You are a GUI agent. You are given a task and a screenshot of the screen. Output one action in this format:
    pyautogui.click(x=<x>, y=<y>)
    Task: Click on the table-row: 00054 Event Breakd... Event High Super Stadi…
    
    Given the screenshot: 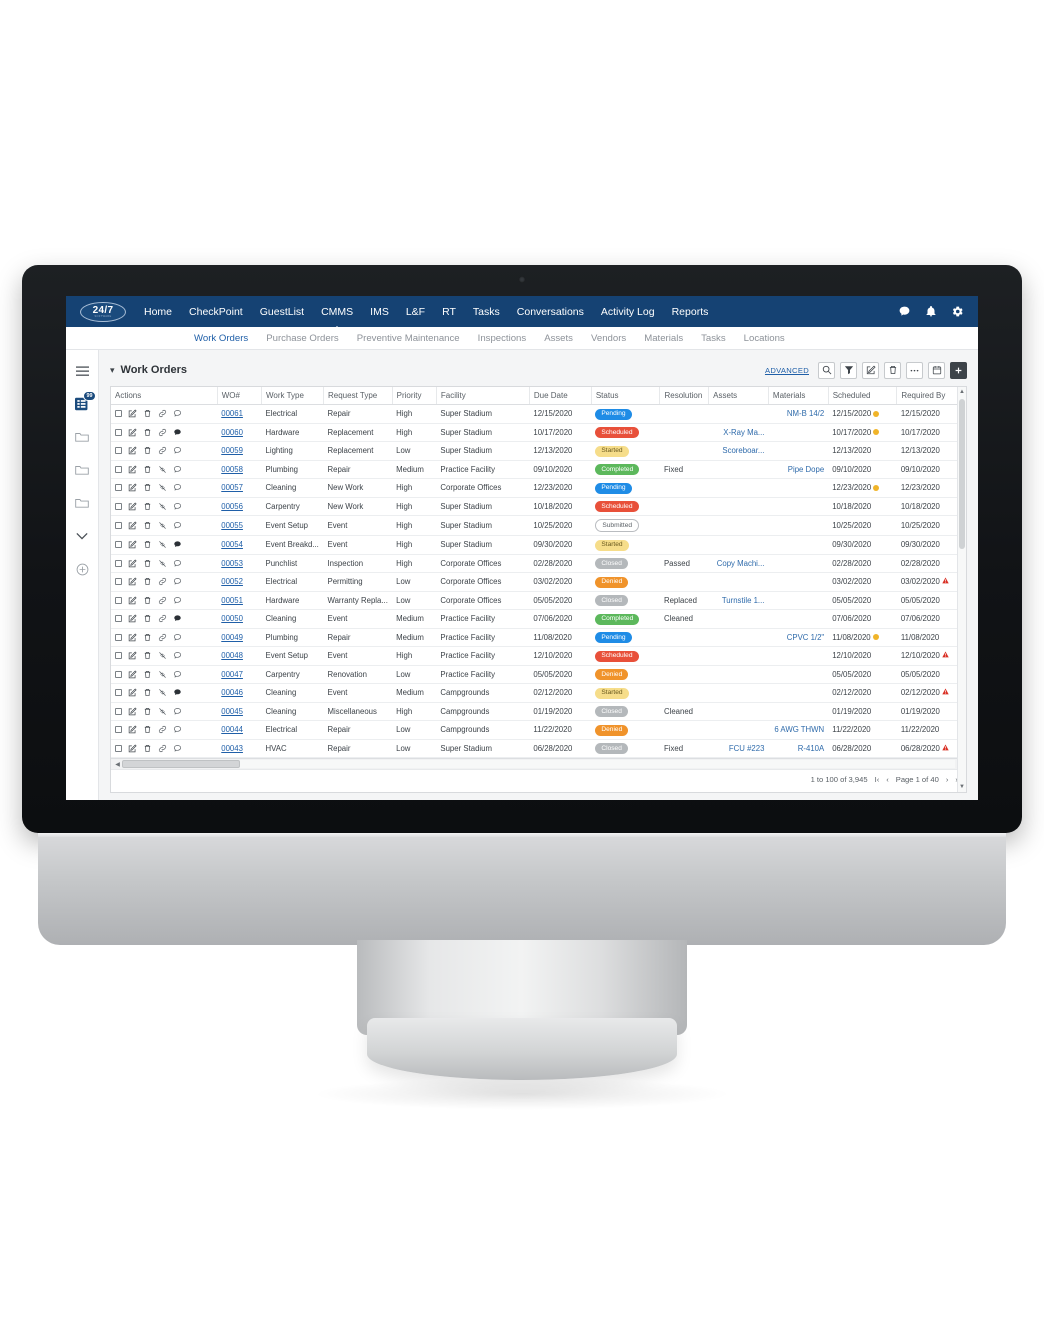 What is the action you would take?
    pyautogui.click(x=538, y=545)
    